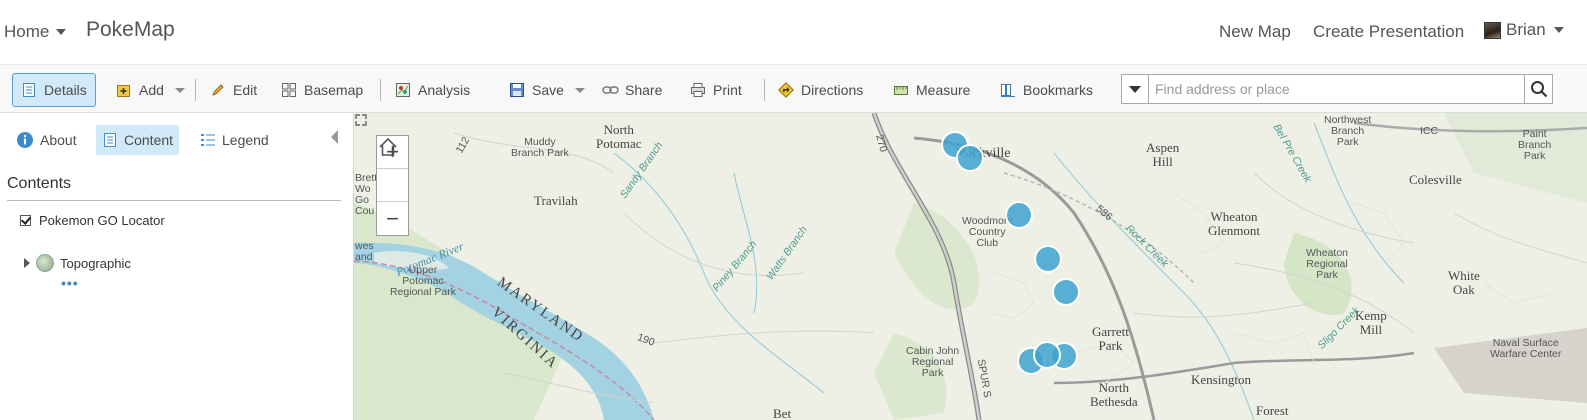 This screenshot has width=1587, height=420. I want to click on map-label: Brett Wo Go Cou, so click(366, 195).